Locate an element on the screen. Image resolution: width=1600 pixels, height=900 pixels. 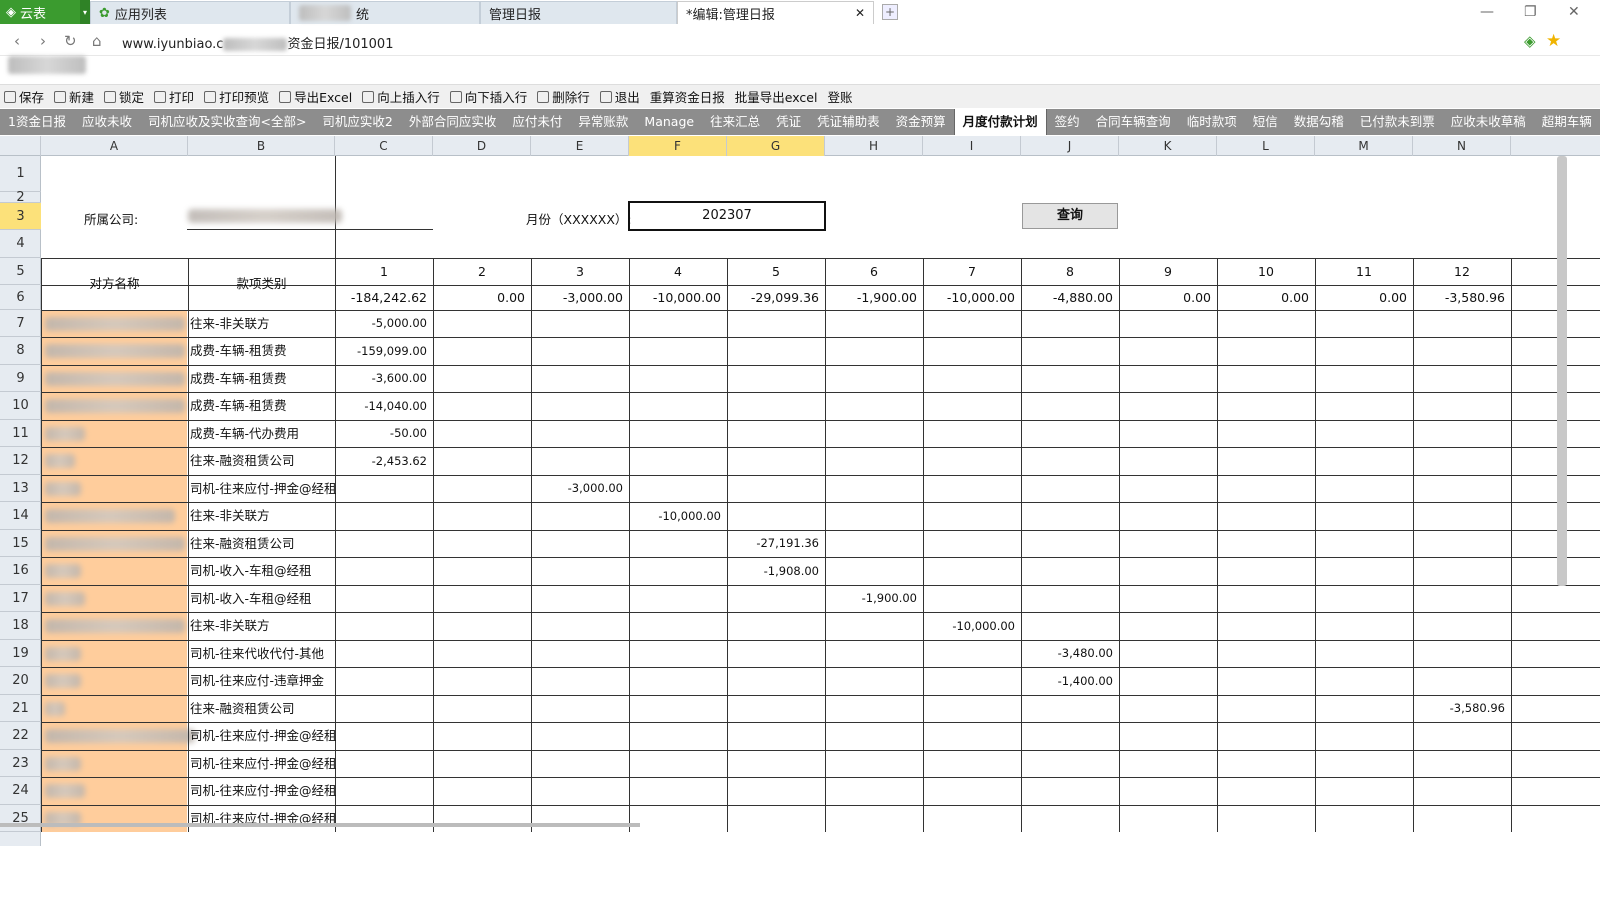
sheet-tab: 应付未付 is located at coordinates (537, 122).